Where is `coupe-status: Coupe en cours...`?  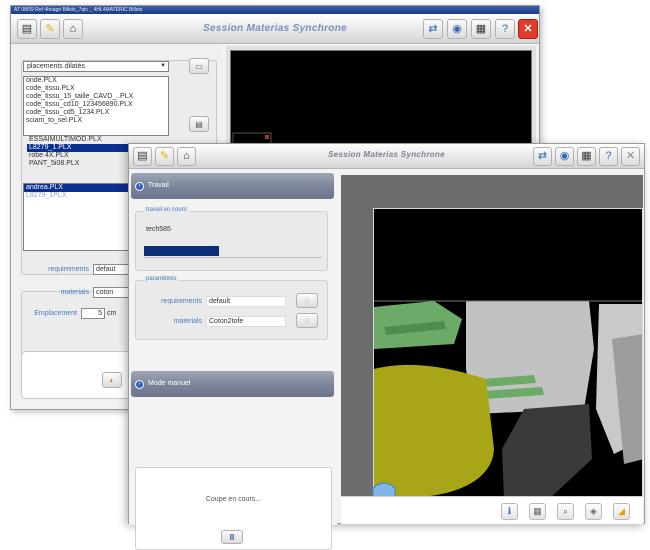 coupe-status: Coupe en cours... is located at coordinates (233, 499).